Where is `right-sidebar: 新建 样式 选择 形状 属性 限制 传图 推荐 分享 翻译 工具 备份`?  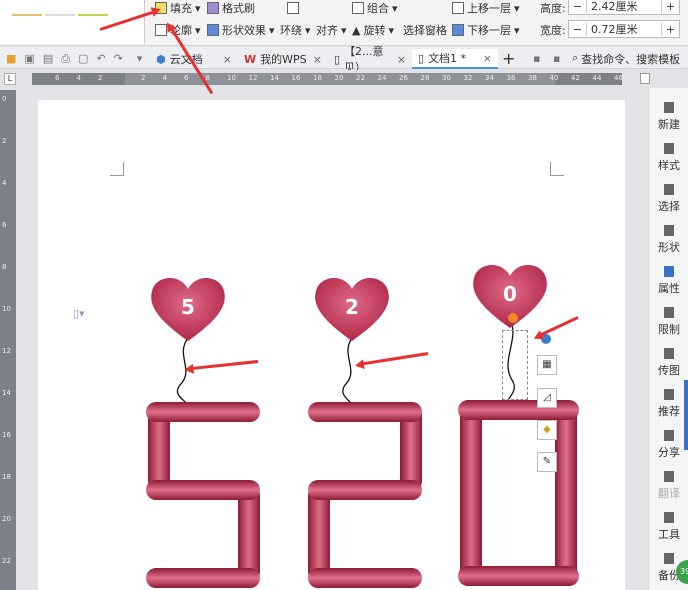
right-sidebar: 新建 样式 选择 形状 属性 限制 传图 推荐 分享 翻译 工具 备份 is located at coordinates (668, 339).